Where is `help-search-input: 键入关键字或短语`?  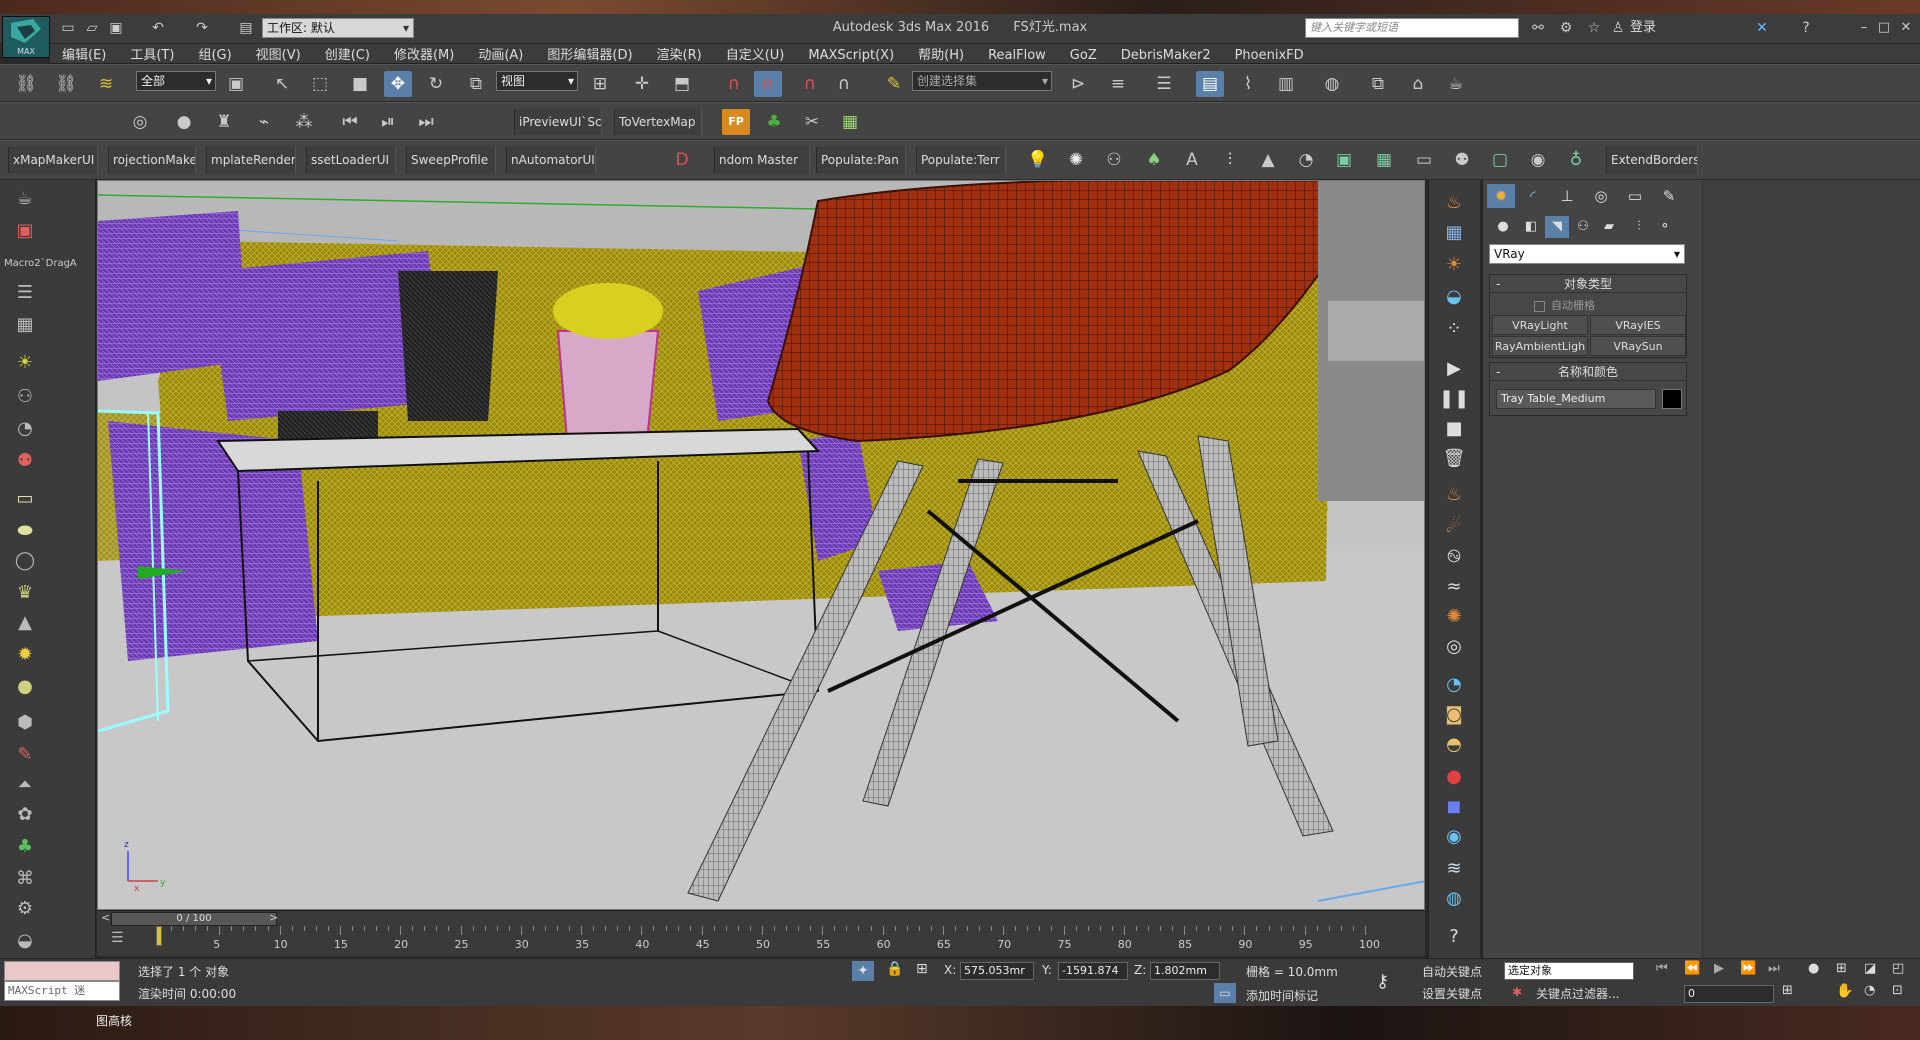 help-search-input: 键入关键字或短语 is located at coordinates (1412, 28).